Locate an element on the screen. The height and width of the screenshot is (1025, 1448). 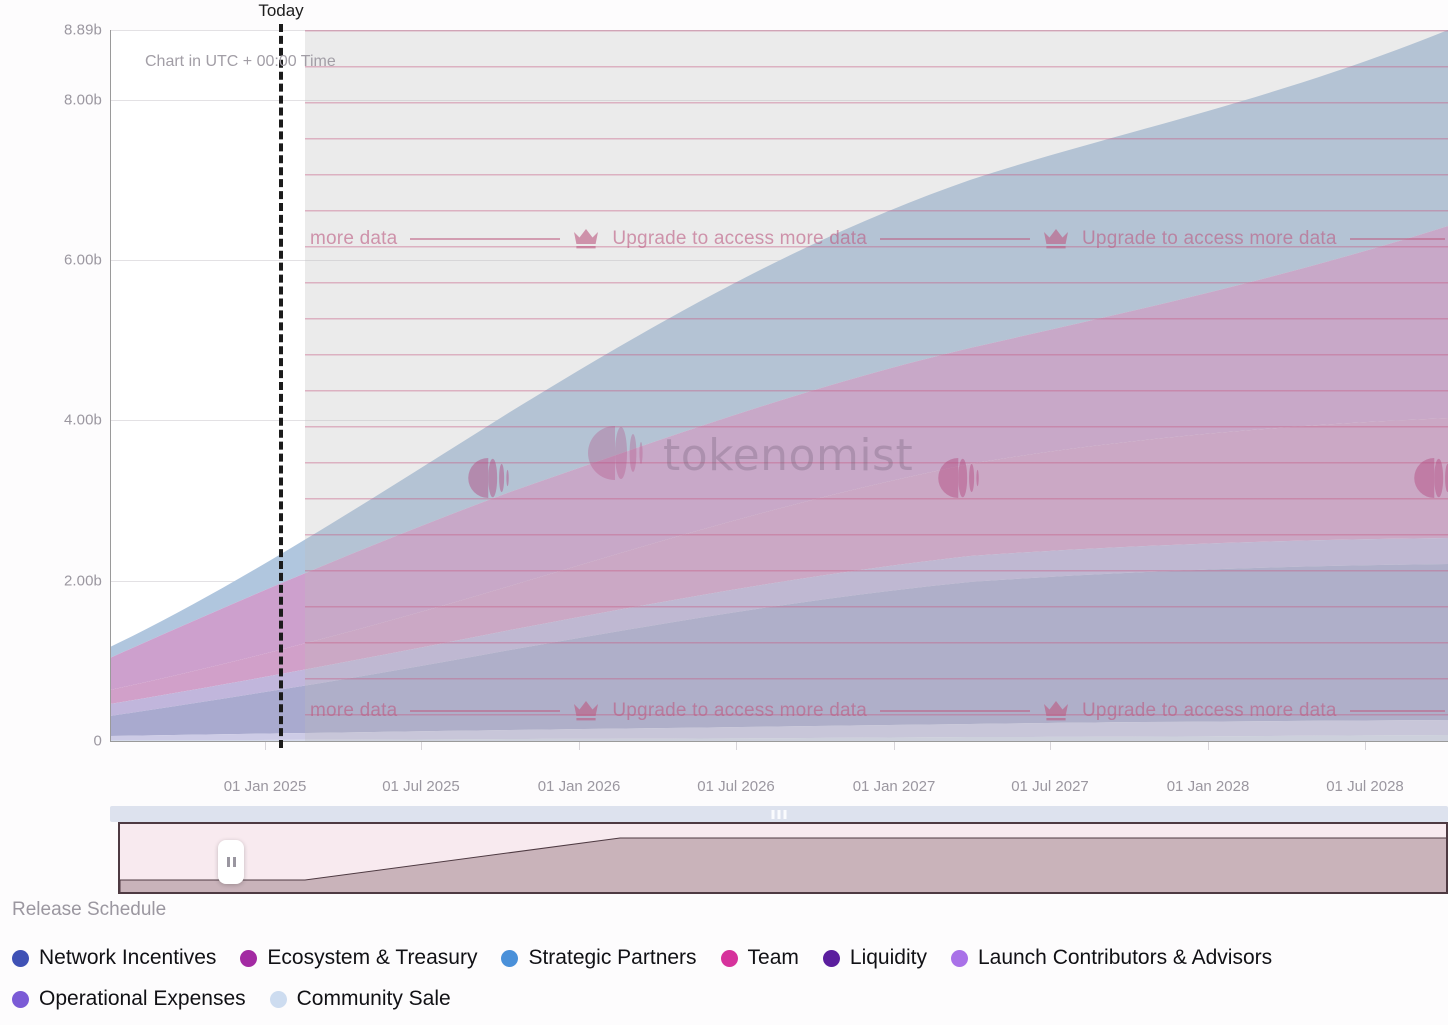
x-tick-label-jan-2028: 01 Jan 2028 is located at coordinates (1208, 786).